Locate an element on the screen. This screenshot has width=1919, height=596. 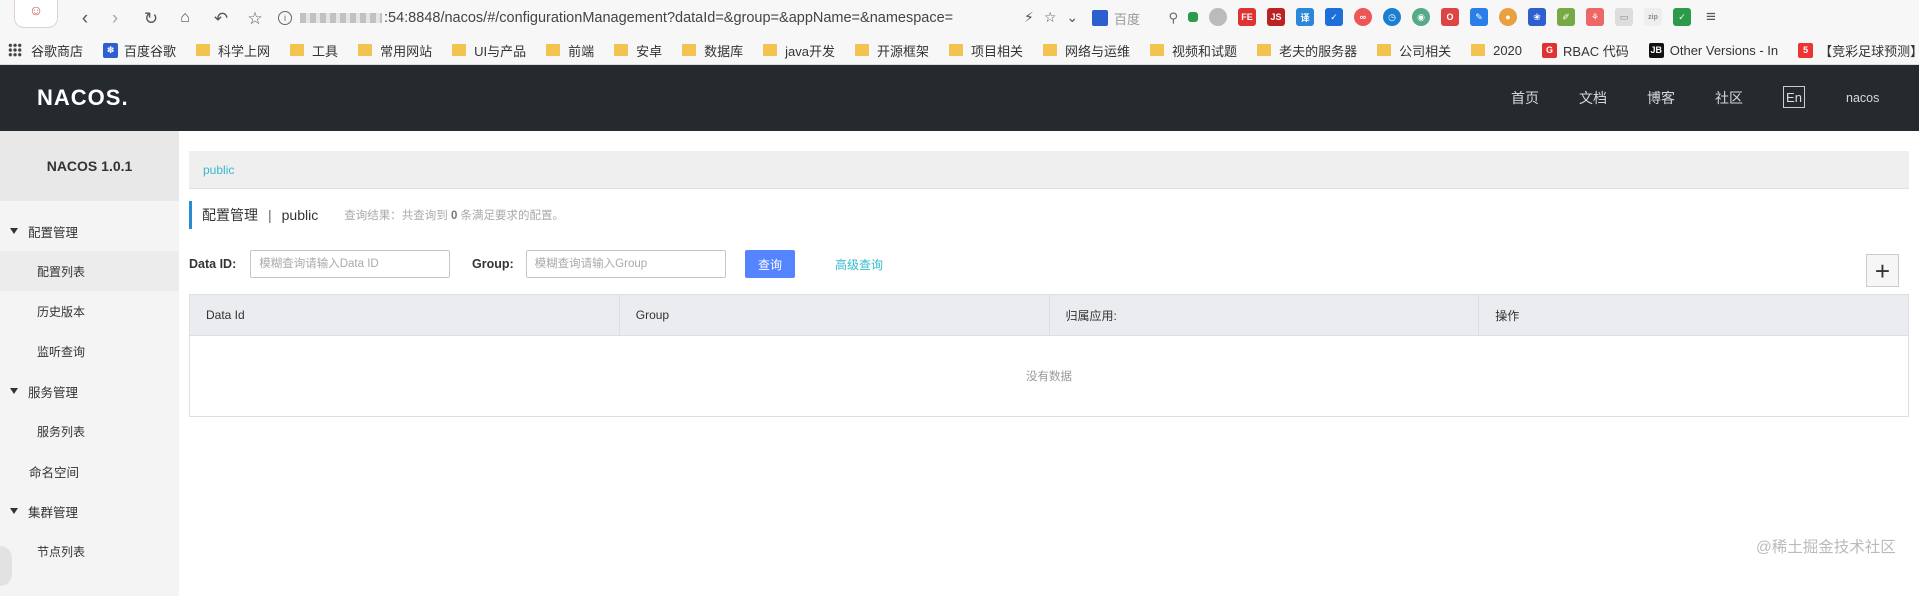
user-menu: nacos is located at coordinates (1862, 98).